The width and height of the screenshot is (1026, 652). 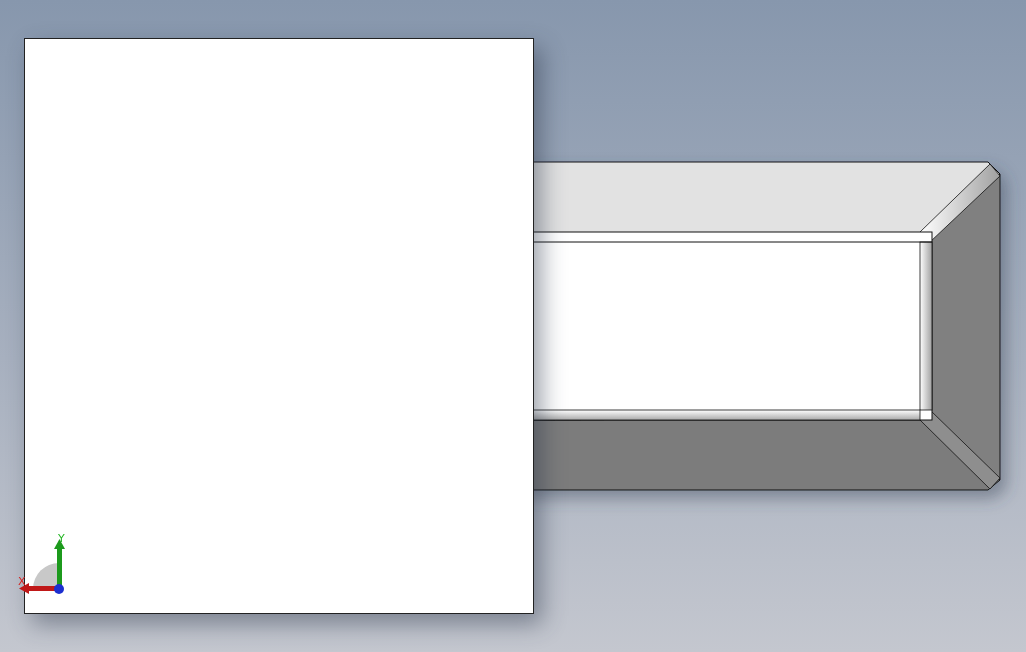 I want to click on y-axis-label: Y, so click(x=61, y=539).